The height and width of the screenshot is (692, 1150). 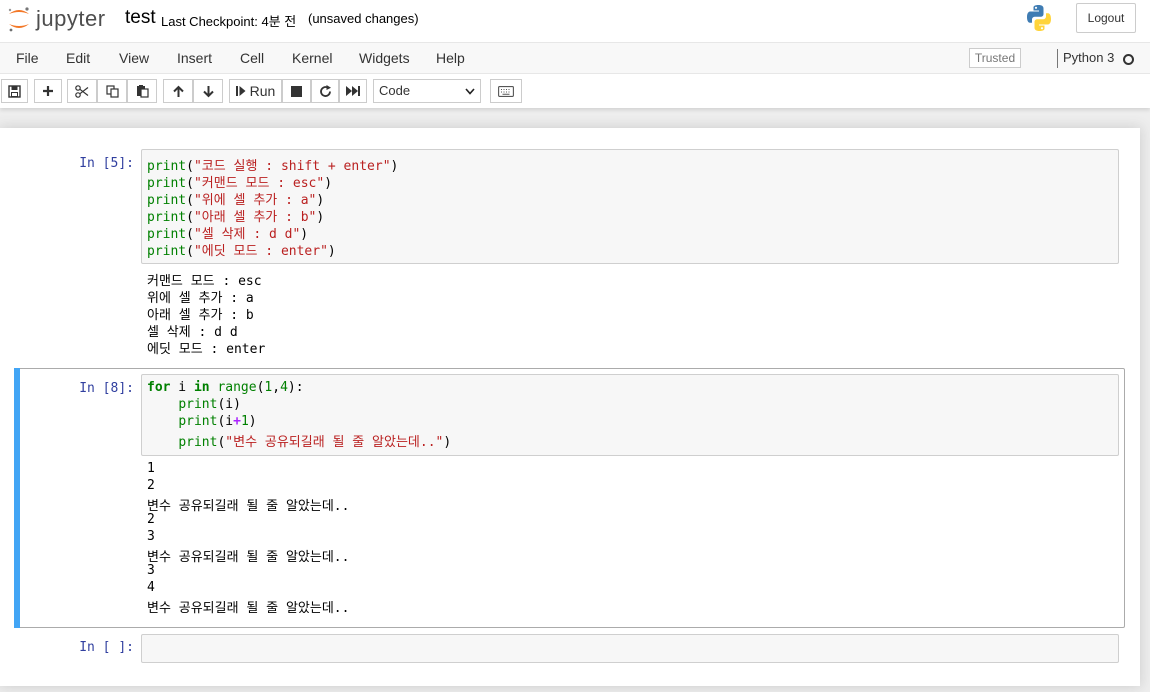 I want to click on code-cell-input, so click(x=630, y=648).